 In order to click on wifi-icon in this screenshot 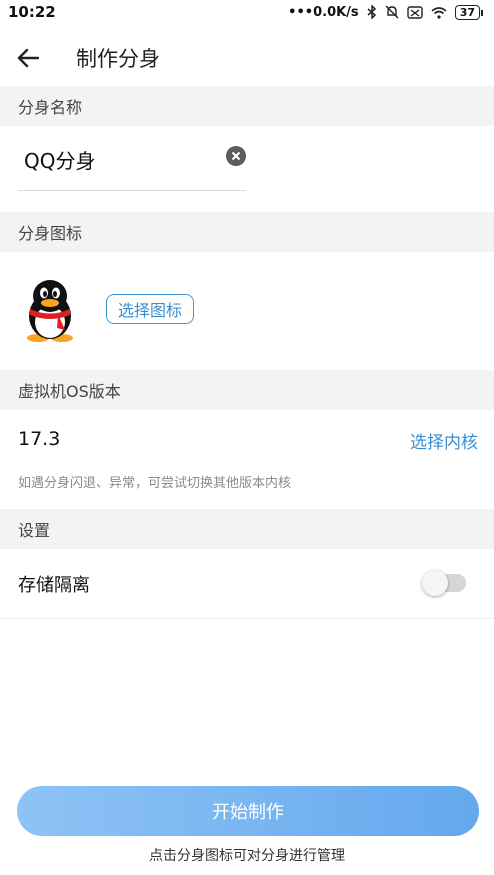, I will do `click(439, 12)`.